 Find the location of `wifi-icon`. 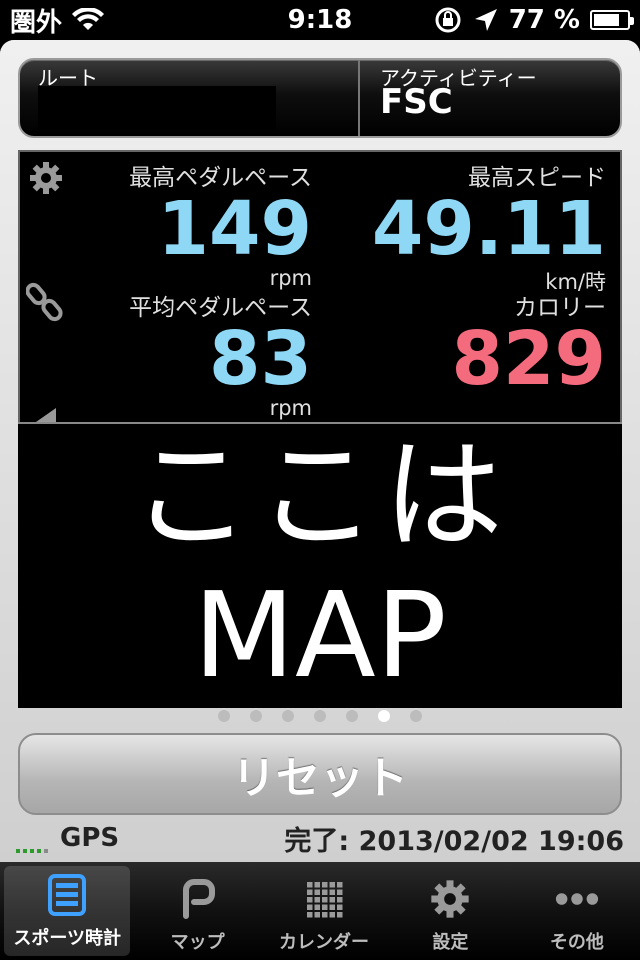

wifi-icon is located at coordinates (88, 19).